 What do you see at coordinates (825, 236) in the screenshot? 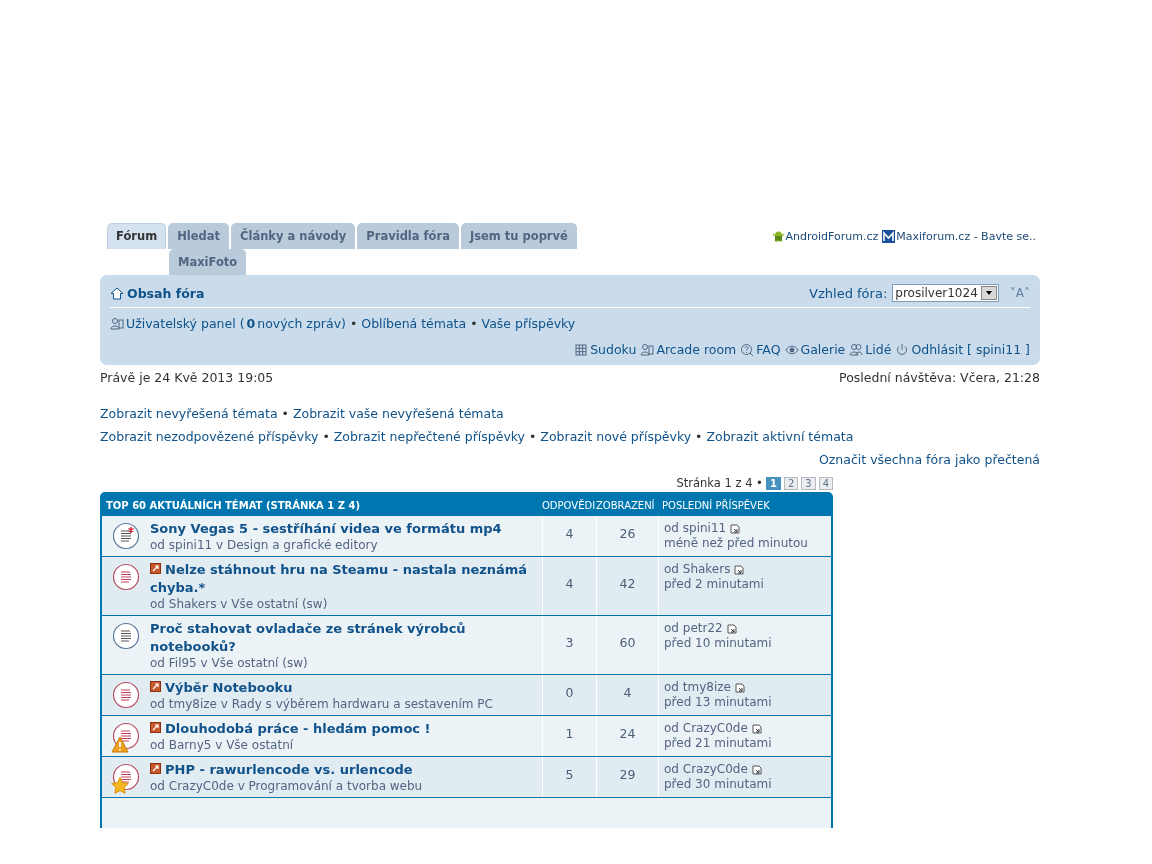
I see `partner-link: AndroidForum.cz` at bounding box center [825, 236].